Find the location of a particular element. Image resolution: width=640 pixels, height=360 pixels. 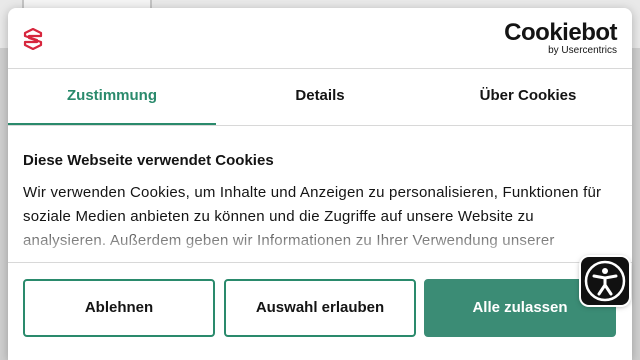

content-title: Diese Webseite verwendet Cookies is located at coordinates (148, 160).